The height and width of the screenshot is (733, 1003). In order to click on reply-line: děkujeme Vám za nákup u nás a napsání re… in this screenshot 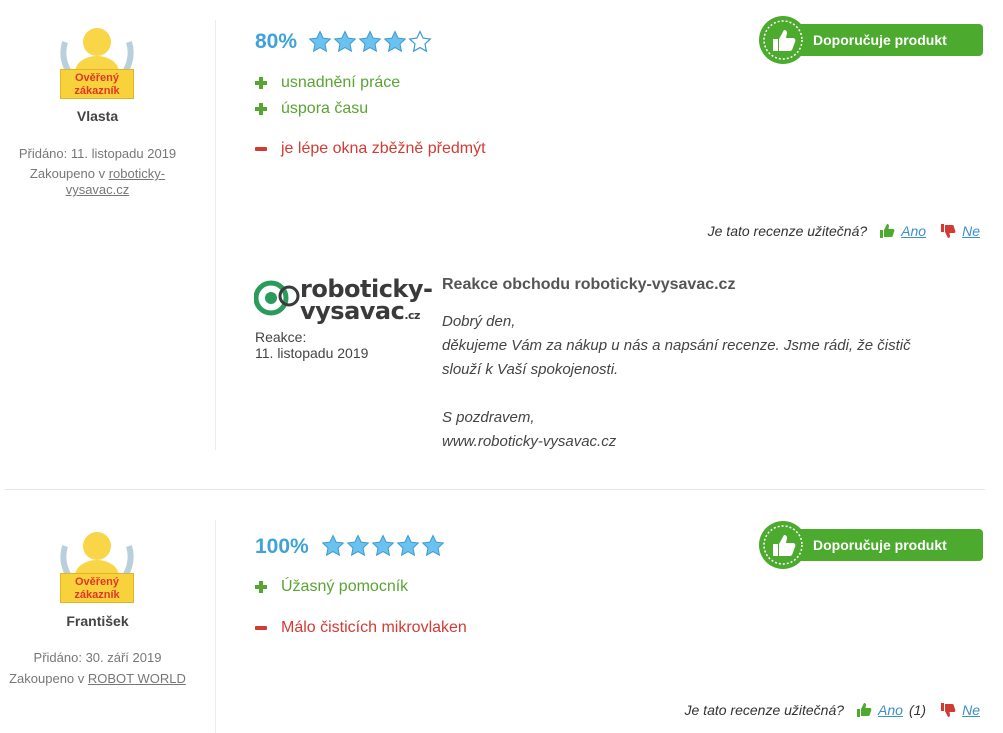, I will do `click(676, 345)`.